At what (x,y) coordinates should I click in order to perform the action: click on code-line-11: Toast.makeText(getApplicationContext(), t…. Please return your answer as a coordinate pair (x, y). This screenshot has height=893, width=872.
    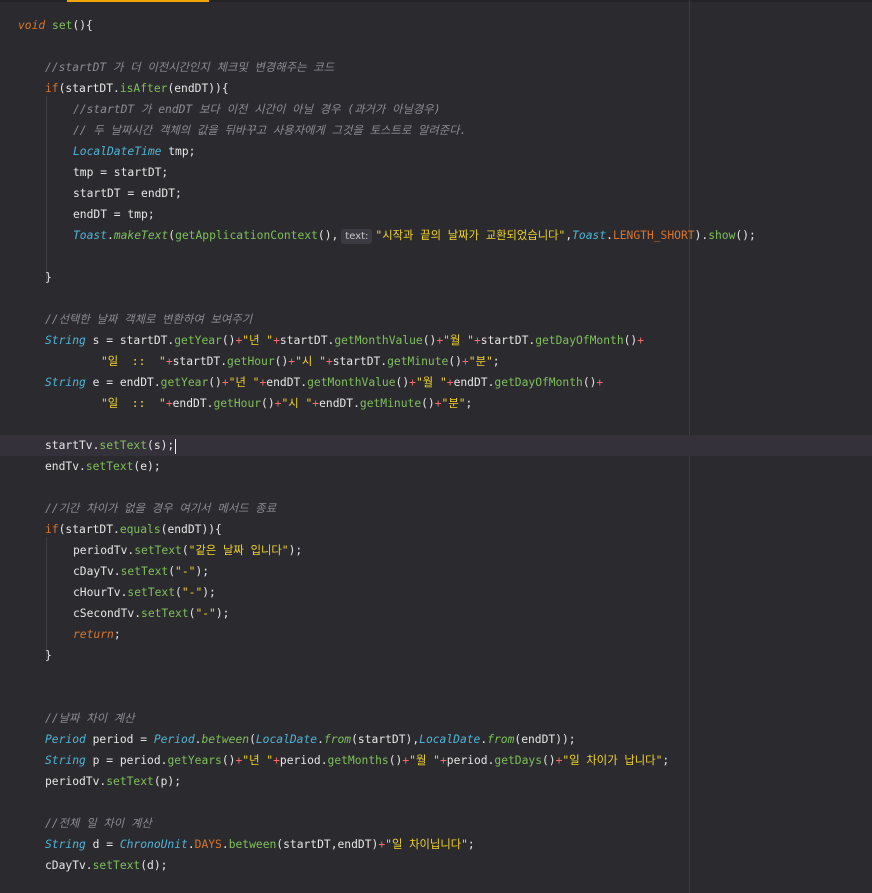
    Looking at the image, I should click on (436, 235).